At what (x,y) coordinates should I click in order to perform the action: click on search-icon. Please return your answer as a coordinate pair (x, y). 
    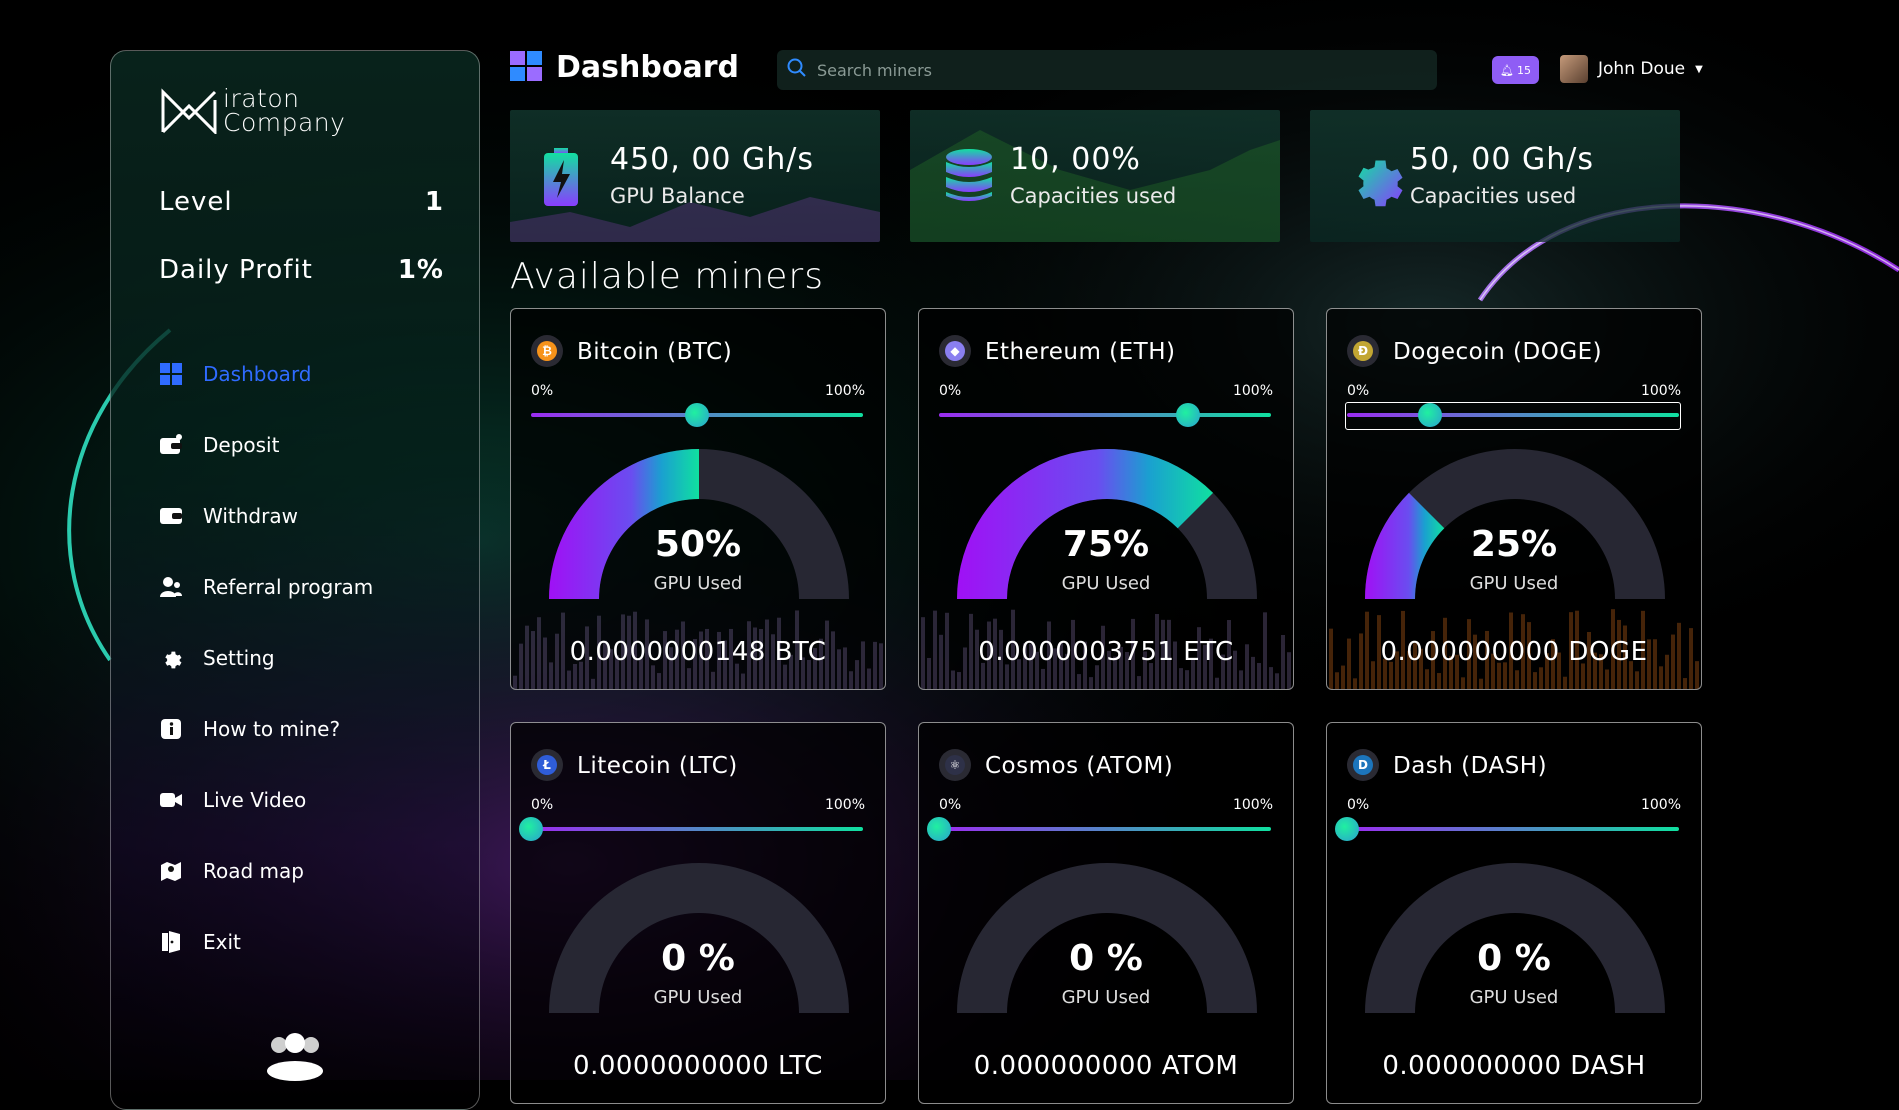
    Looking at the image, I should click on (797, 70).